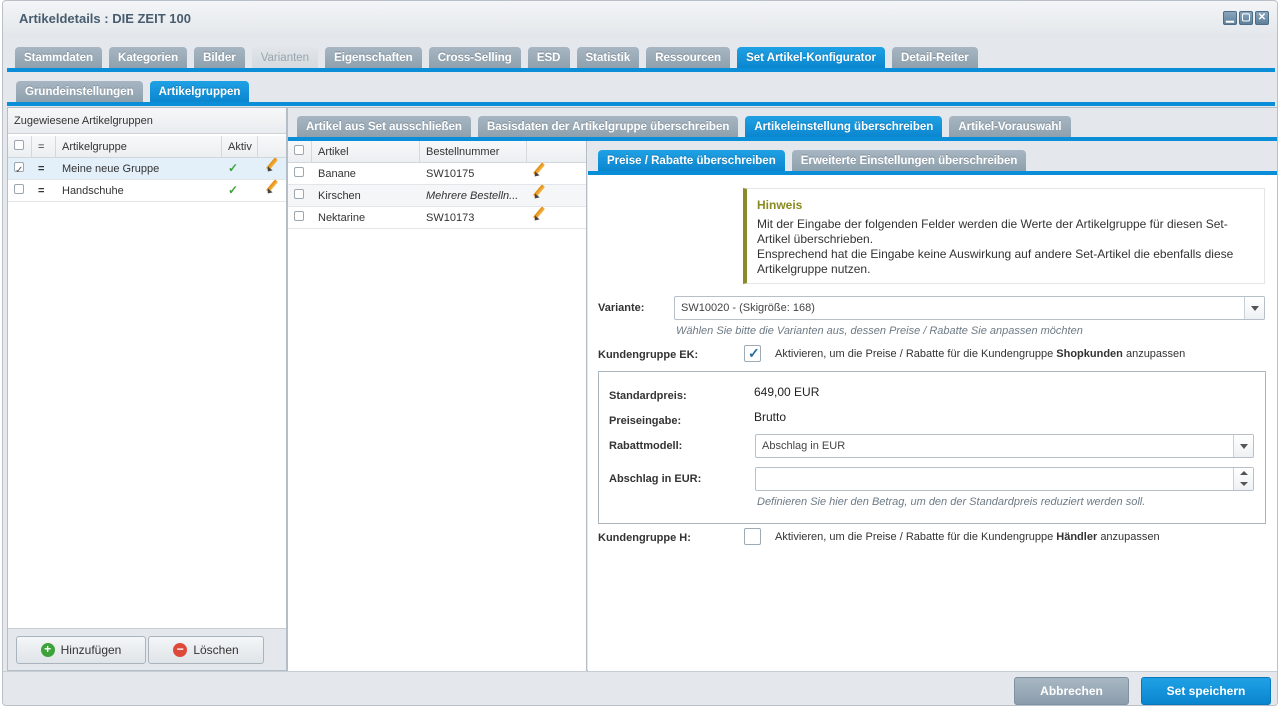  What do you see at coordinates (1246, 18) in the screenshot?
I see `maximize-button: ▢` at bounding box center [1246, 18].